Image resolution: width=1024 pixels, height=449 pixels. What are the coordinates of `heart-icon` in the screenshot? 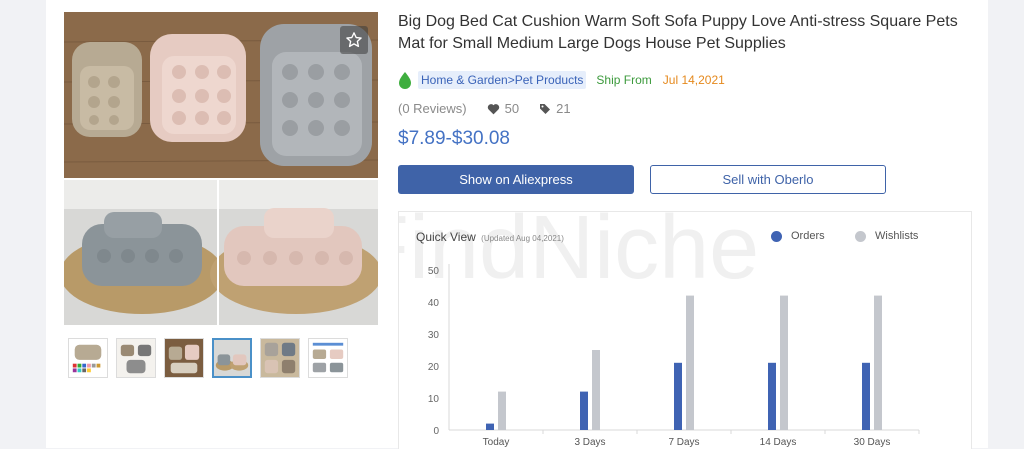 It's located at (493, 108).